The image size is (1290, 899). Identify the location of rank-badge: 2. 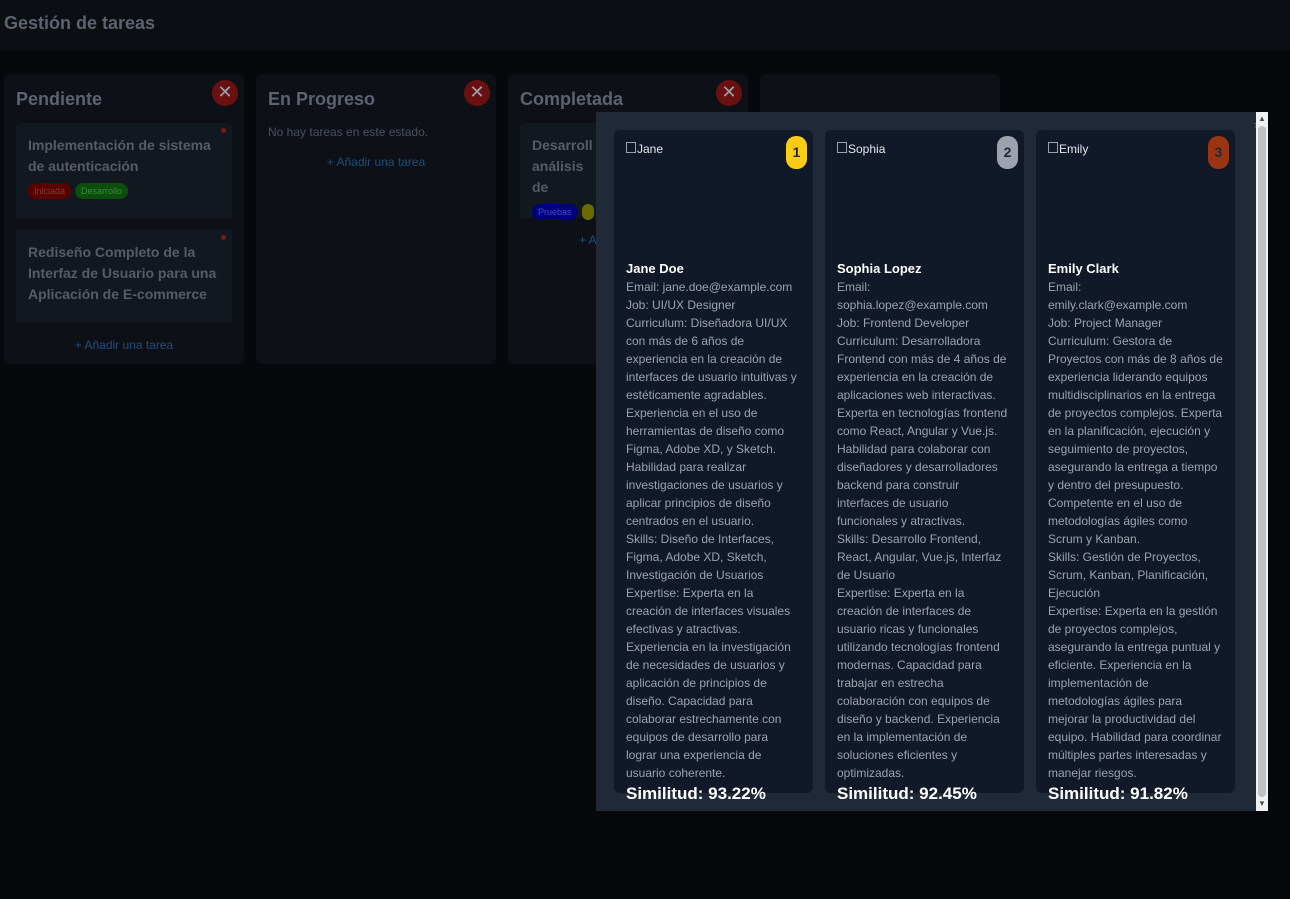
(1007, 152).